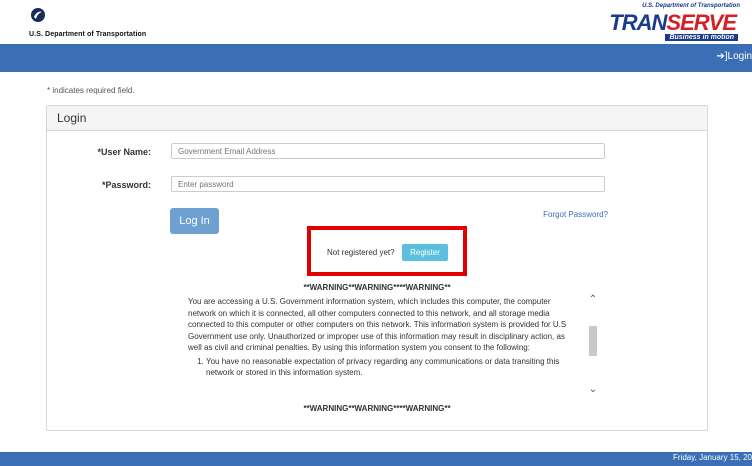  Describe the element at coordinates (377, 287) in the screenshot. I see `warning-header: **WARNING**WARNING****WARNING**` at that location.